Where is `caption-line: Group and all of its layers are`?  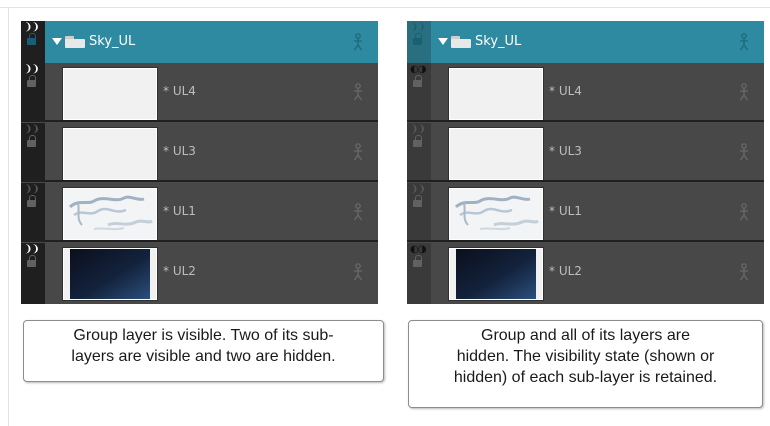 caption-line: Group and all of its layers are is located at coordinates (585, 335).